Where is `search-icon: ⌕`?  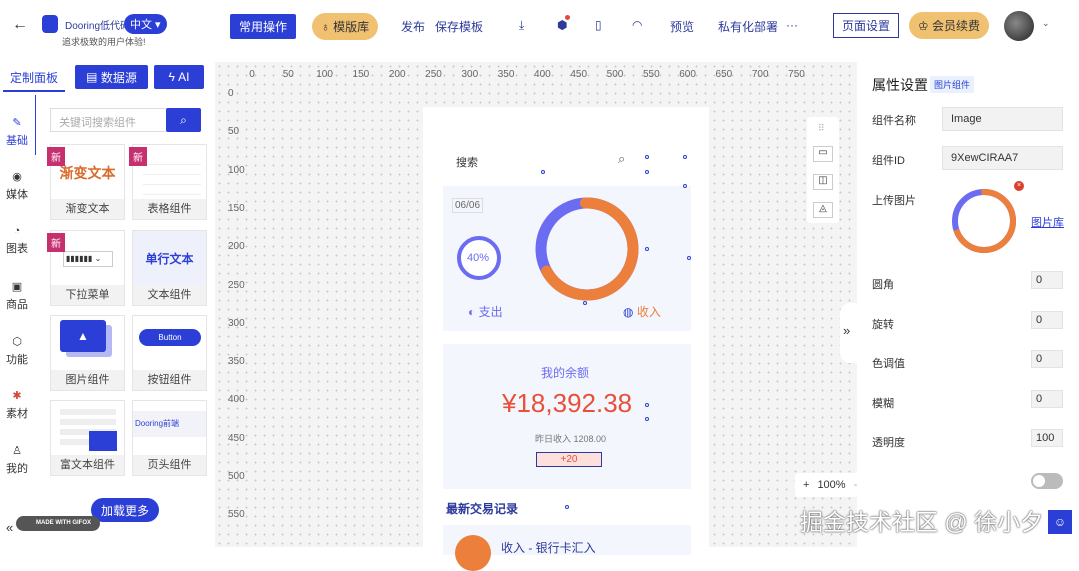
search-icon: ⌕ is located at coordinates (621, 159).